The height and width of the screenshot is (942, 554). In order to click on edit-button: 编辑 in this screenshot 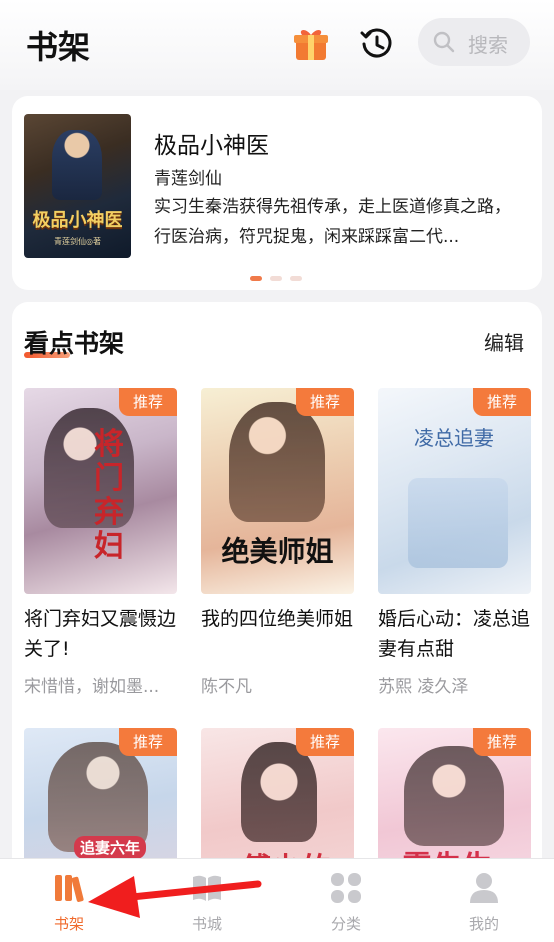, I will do `click(504, 341)`.